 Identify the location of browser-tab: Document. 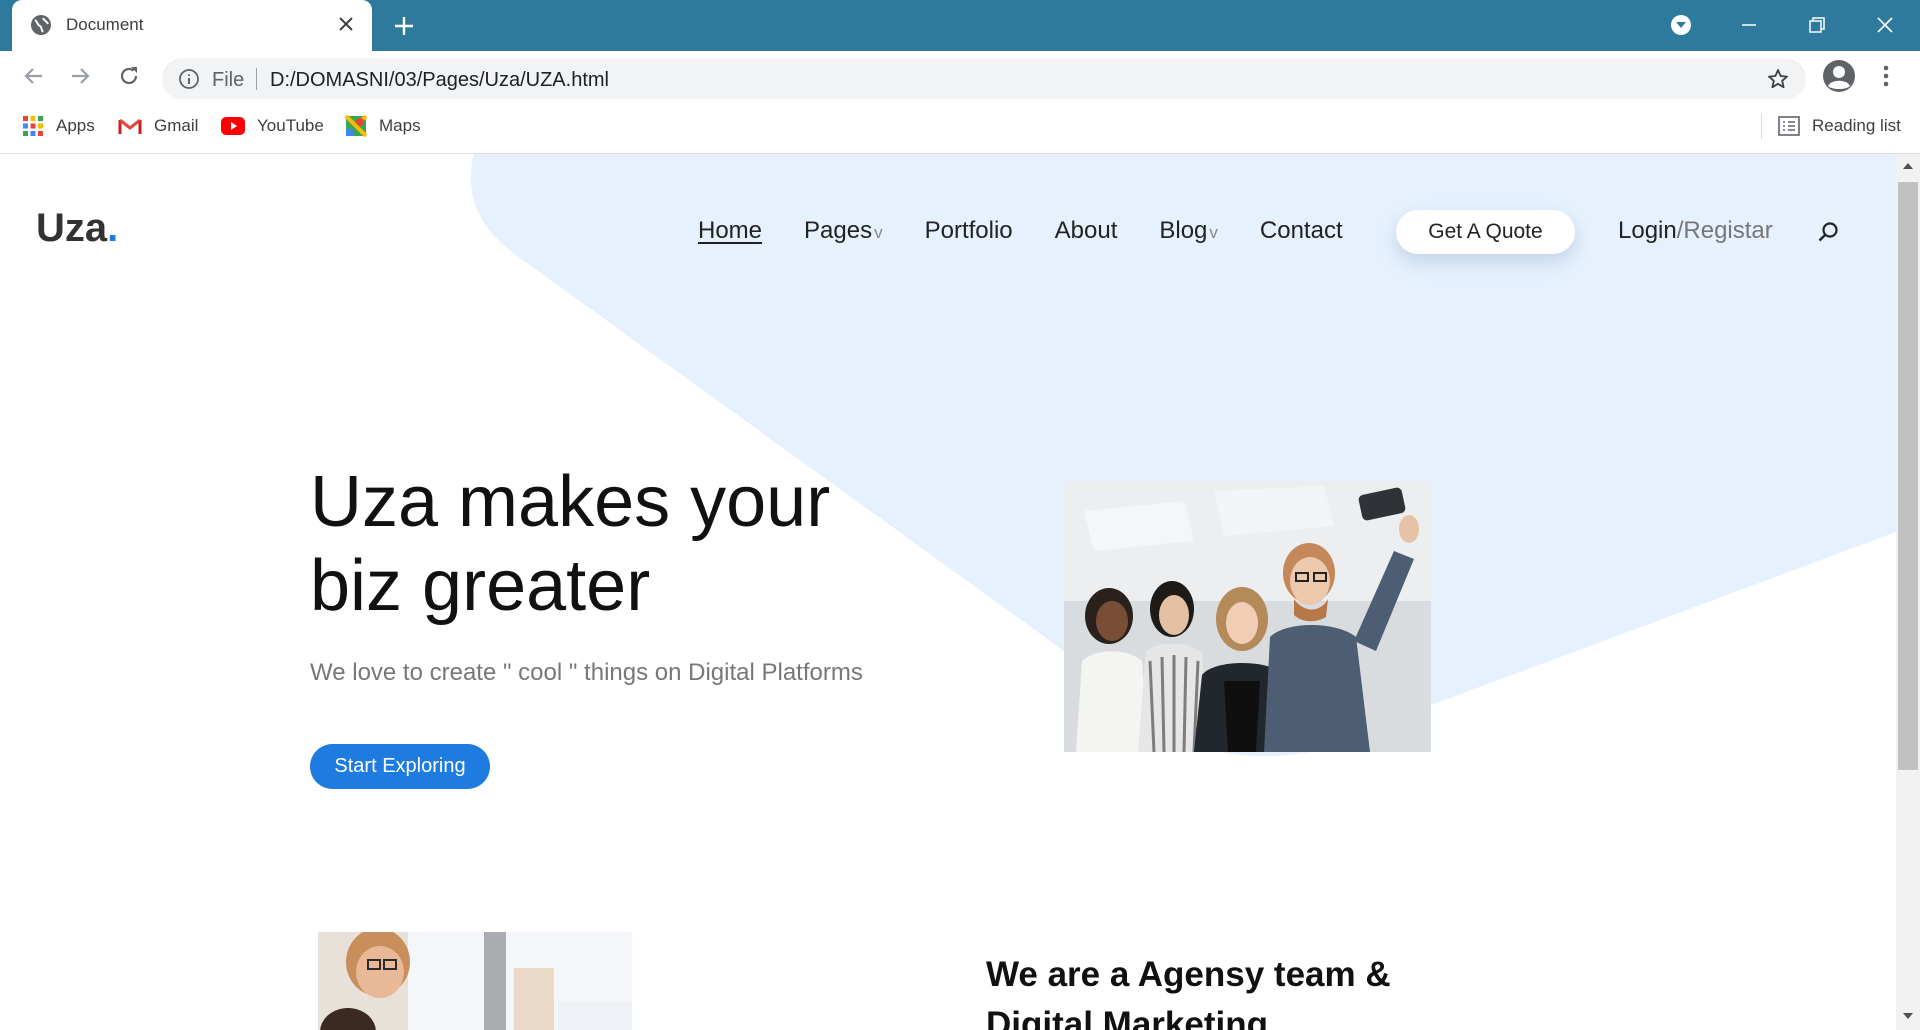
(192, 25).